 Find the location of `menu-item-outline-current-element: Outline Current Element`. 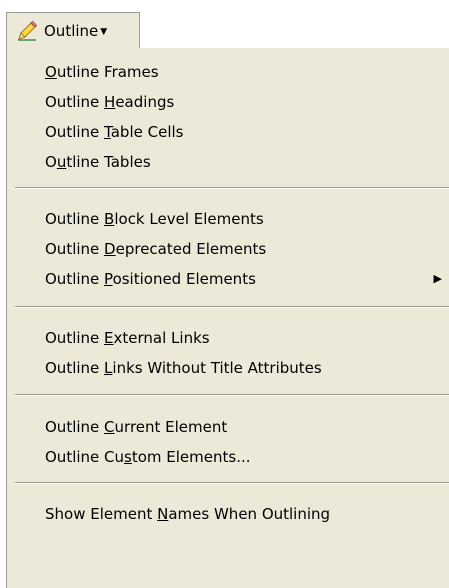

menu-item-outline-current-element: Outline Current Element is located at coordinates (228, 427).